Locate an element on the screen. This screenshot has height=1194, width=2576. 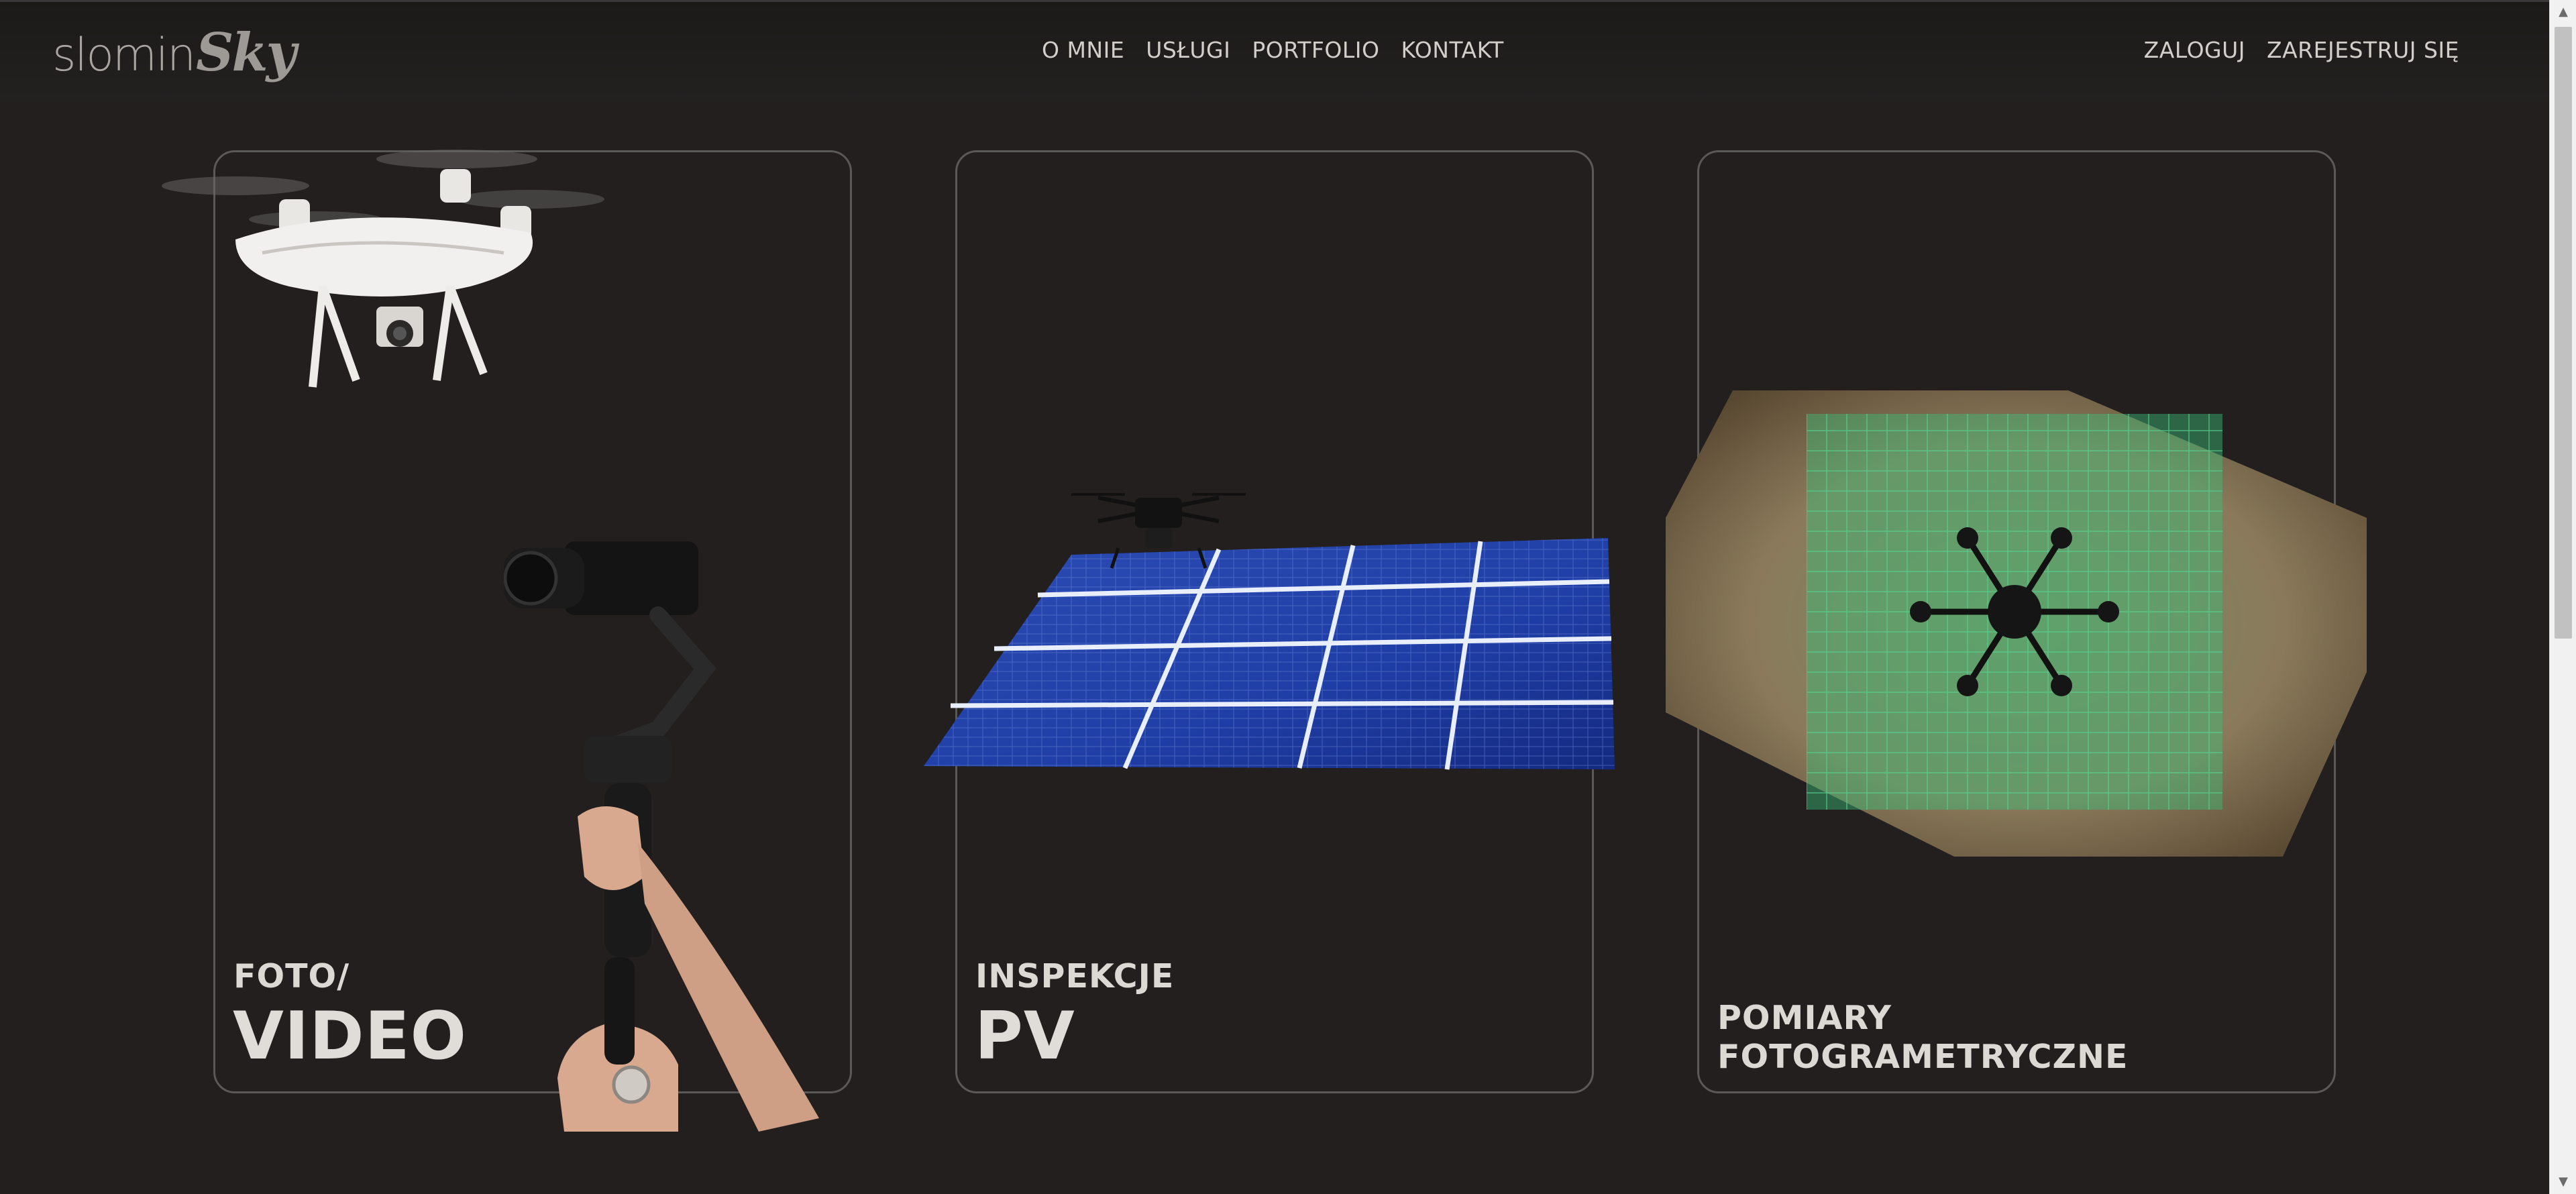
drone-icon is located at coordinates (383, 269).